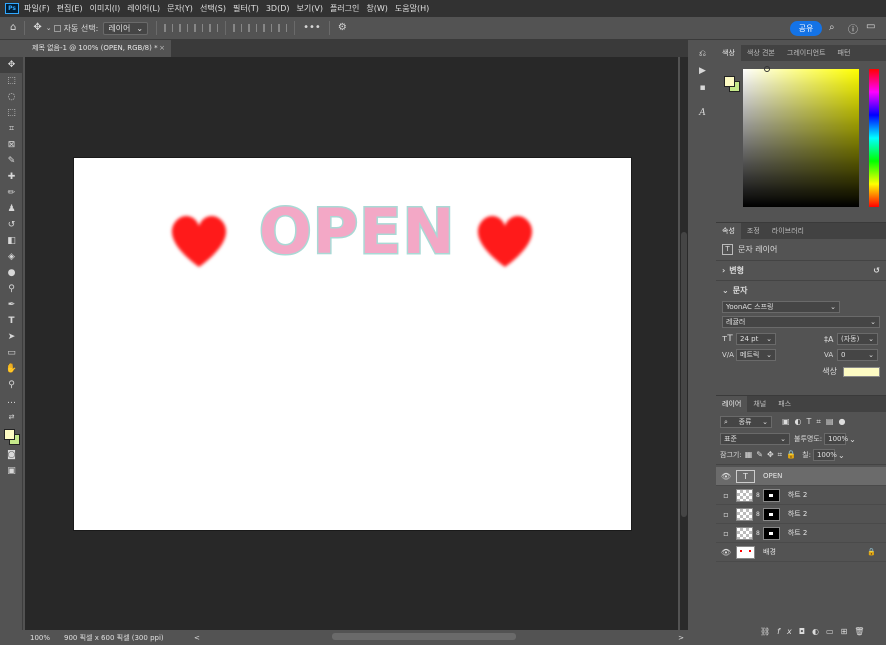 The height and width of the screenshot is (645, 886). What do you see at coordinates (801, 476) in the screenshot?
I see `layer-row: 👁 T OPEN` at bounding box center [801, 476].